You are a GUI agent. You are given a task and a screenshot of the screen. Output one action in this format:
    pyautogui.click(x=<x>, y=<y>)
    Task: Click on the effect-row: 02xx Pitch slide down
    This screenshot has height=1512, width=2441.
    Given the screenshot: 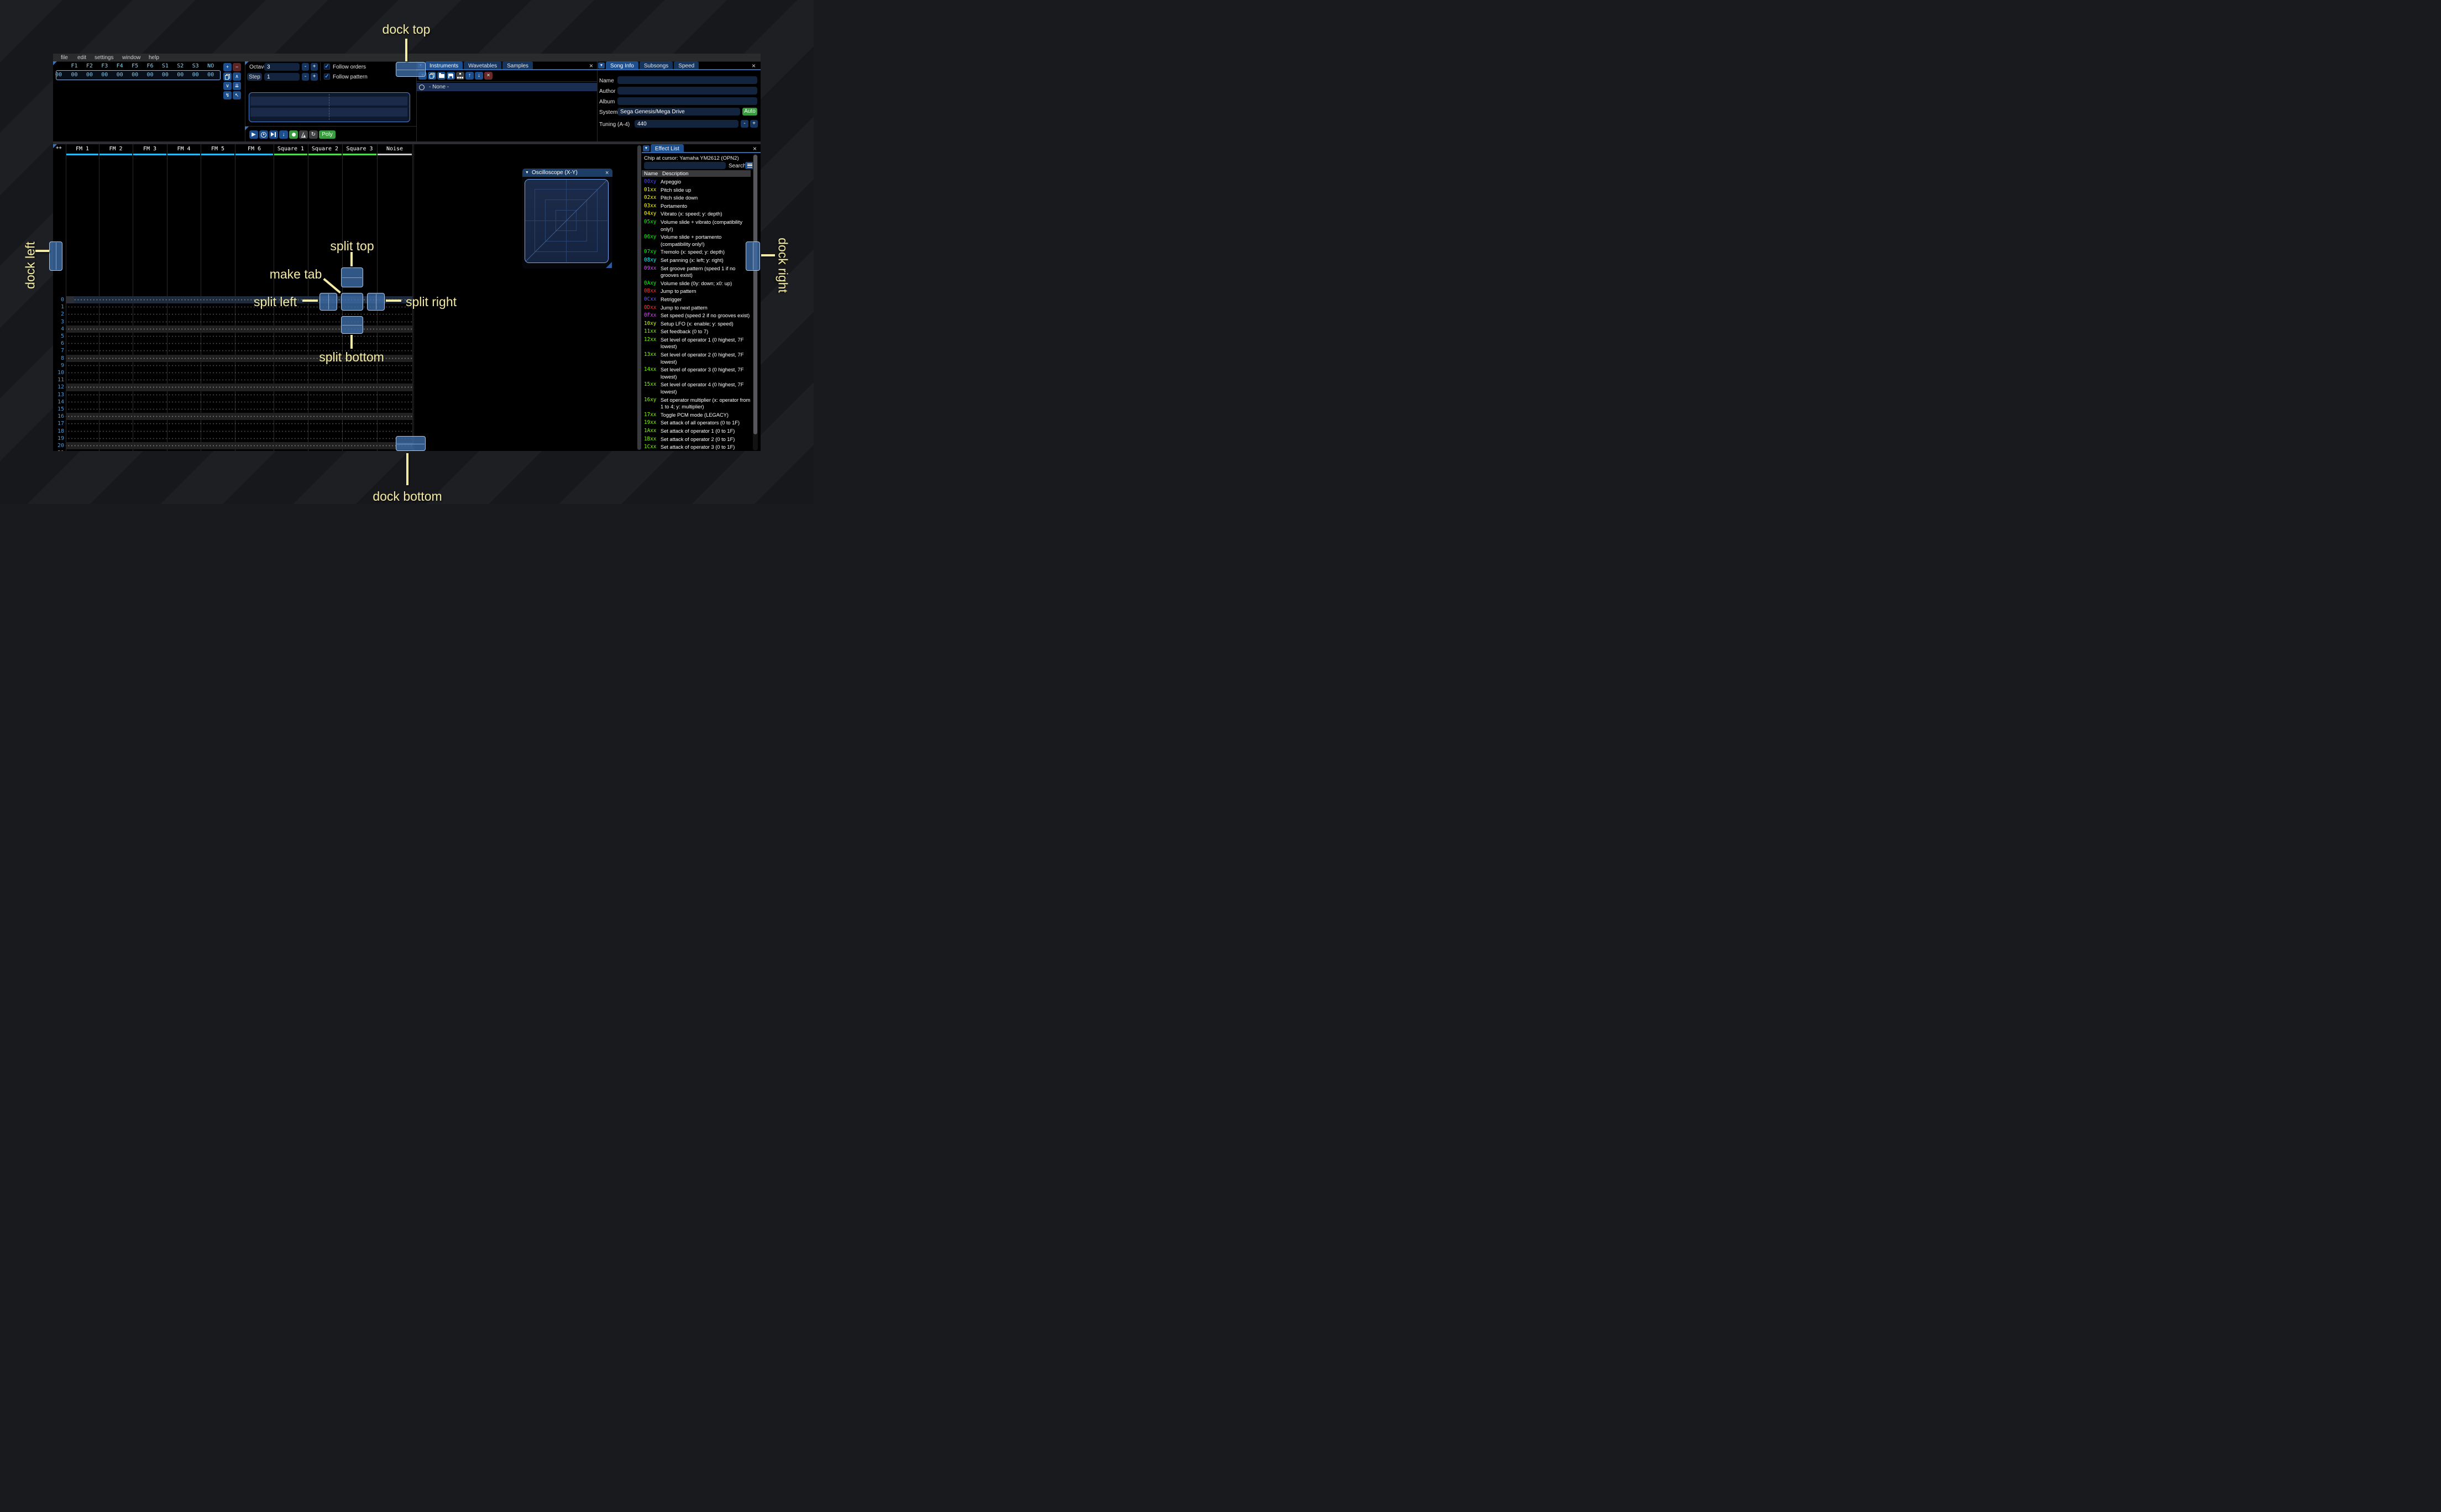 What is the action you would take?
    pyautogui.click(x=698, y=199)
    